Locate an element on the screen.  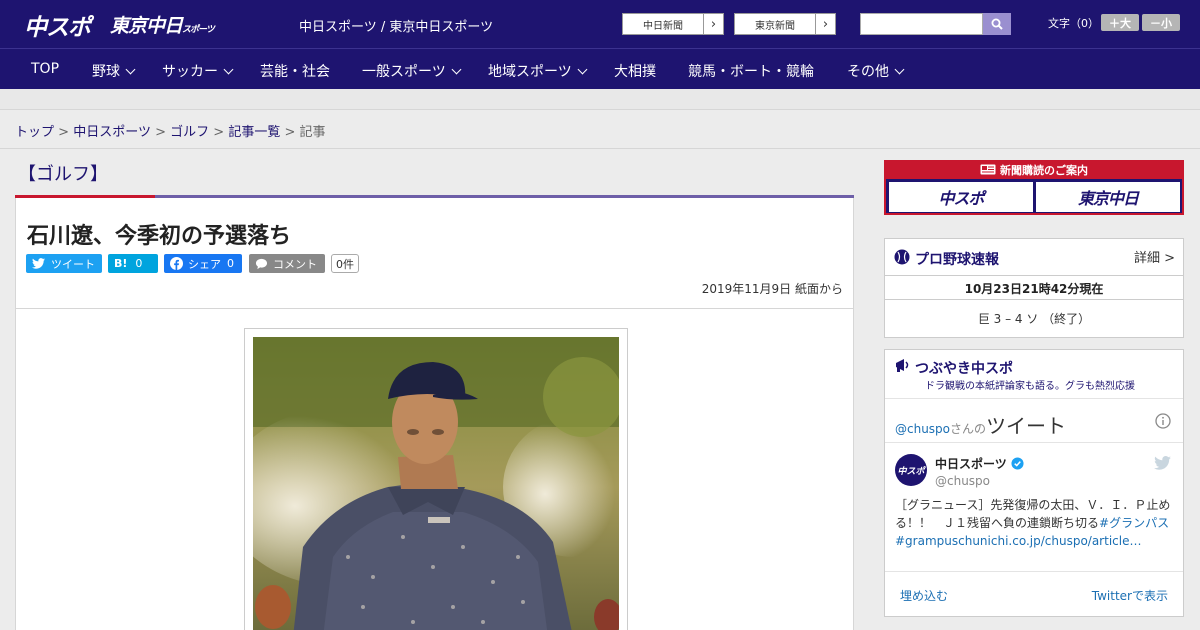
nav-item-racing: 競馬・ボート・競輪 is located at coordinates (751, 71).